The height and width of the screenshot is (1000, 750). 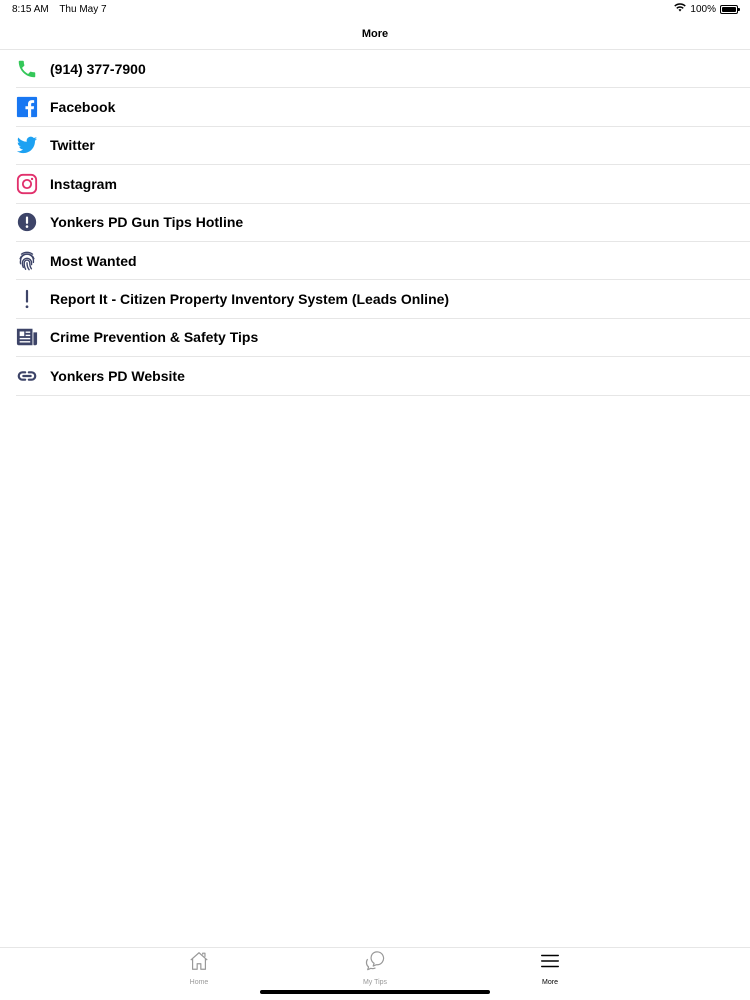 I want to click on newspaper-icon, so click(x=27, y=337).